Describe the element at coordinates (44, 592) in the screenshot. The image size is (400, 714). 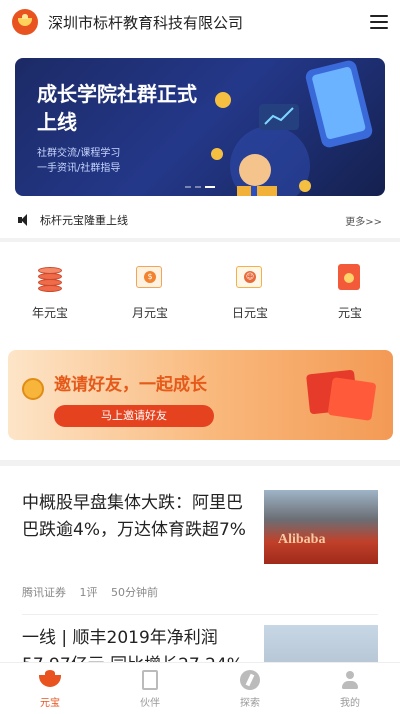
I see `news-source: 腾讯证券` at that location.